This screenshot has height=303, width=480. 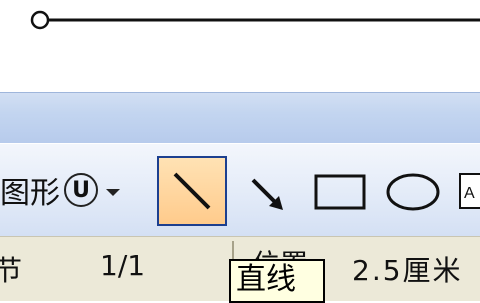 What do you see at coordinates (267, 194) in the screenshot?
I see `arrow-icon` at bounding box center [267, 194].